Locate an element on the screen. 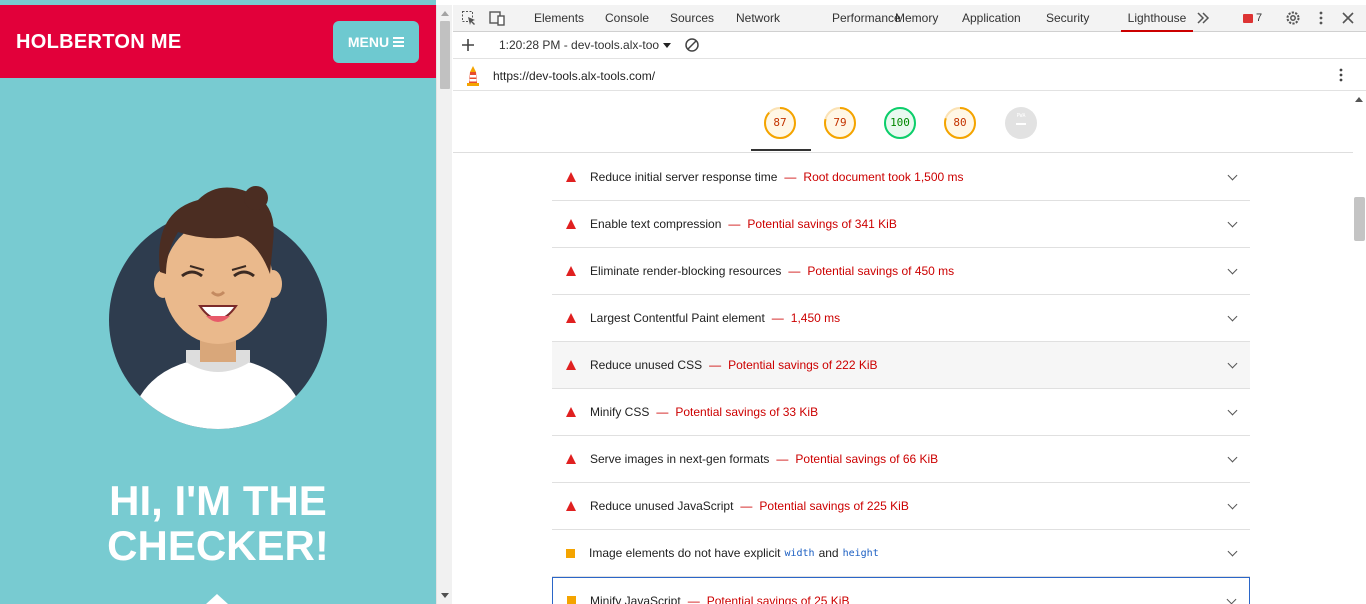 The height and width of the screenshot is (604, 1366). hero-title: HI, I'M THE CHECKER! is located at coordinates (218, 523).